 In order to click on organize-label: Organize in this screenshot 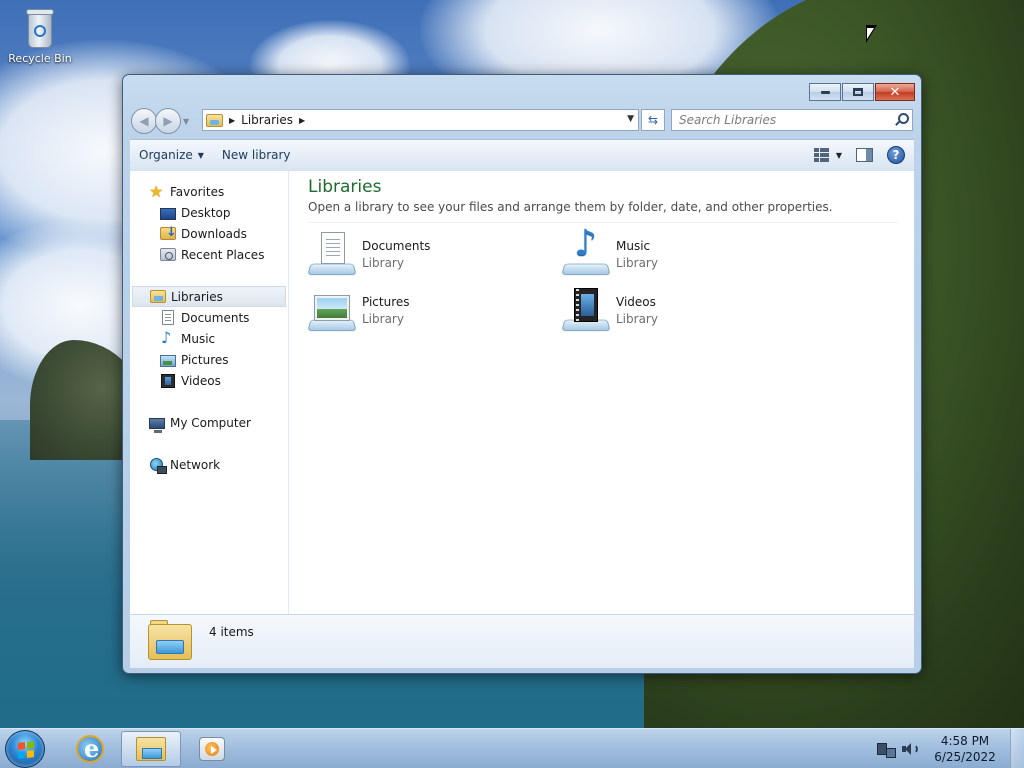, I will do `click(166, 155)`.